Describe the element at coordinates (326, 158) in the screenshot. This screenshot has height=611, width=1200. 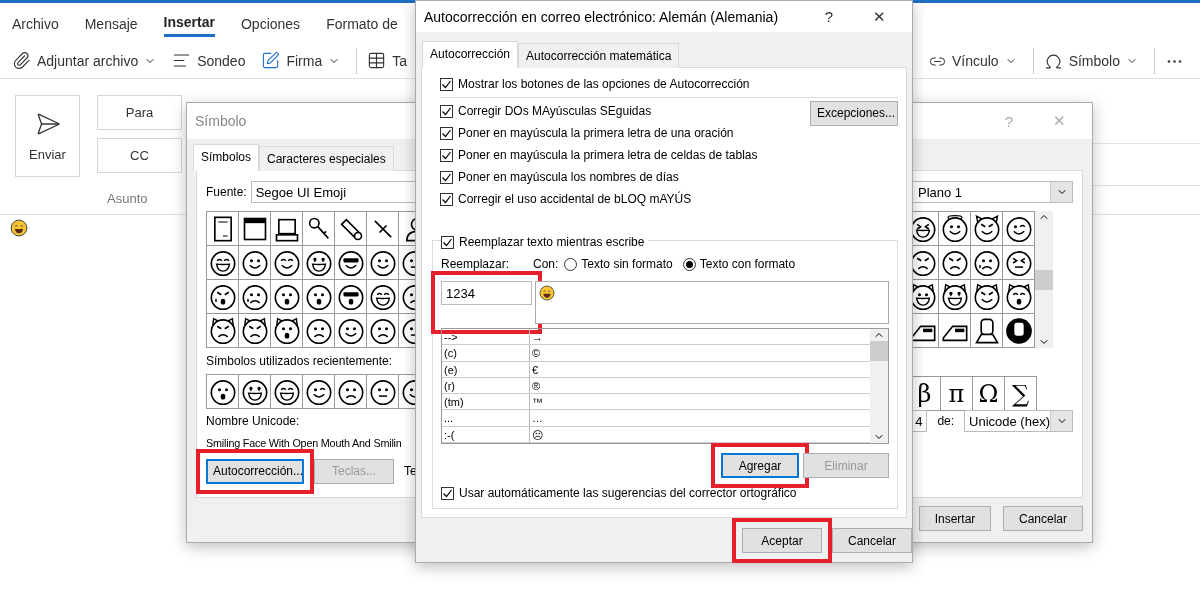
I see `dialog-tab: Caracteres especiales` at that location.